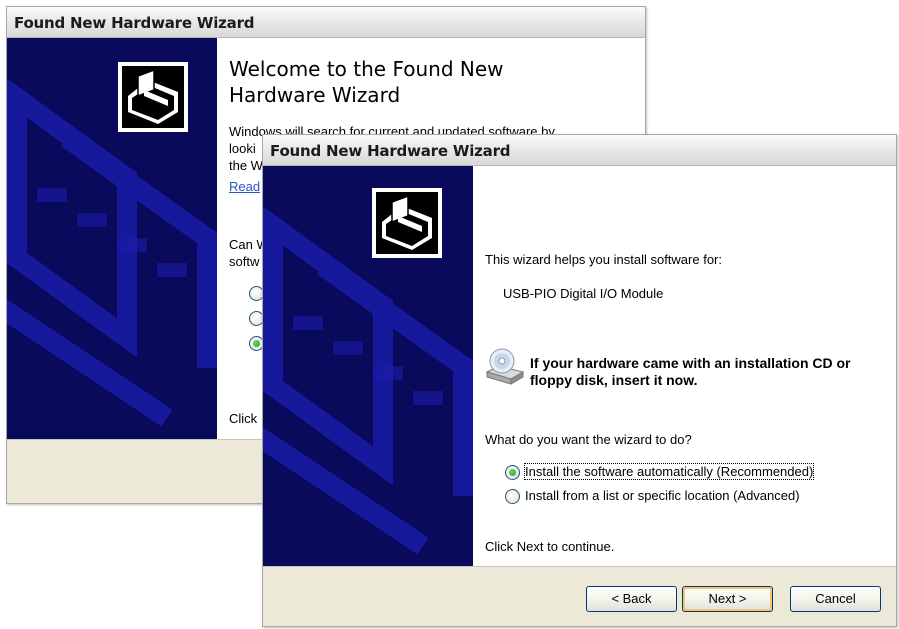 The image size is (899, 629). Describe the element at coordinates (246, 165) in the screenshot. I see `back-text-3: the W` at that location.